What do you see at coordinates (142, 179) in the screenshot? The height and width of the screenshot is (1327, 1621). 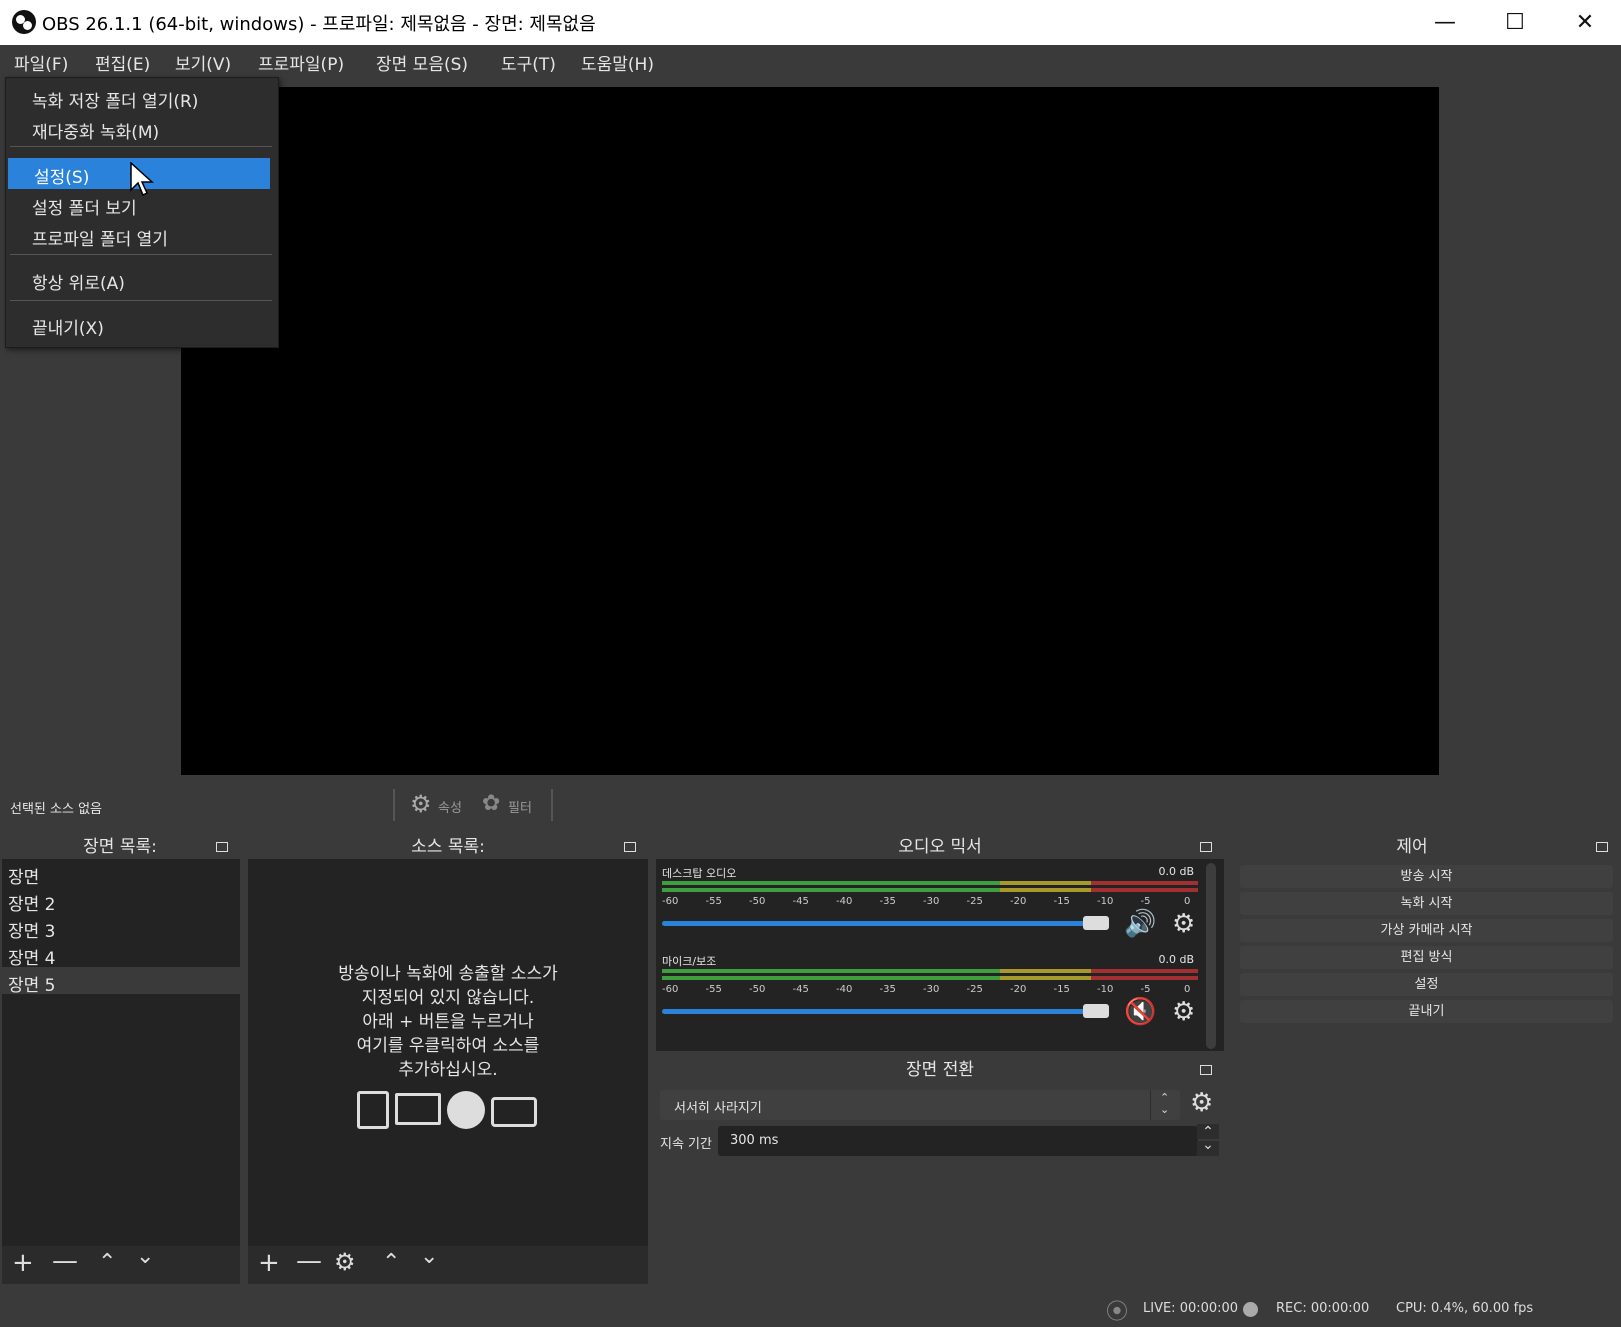 I see `mouse-cursor-icon` at bounding box center [142, 179].